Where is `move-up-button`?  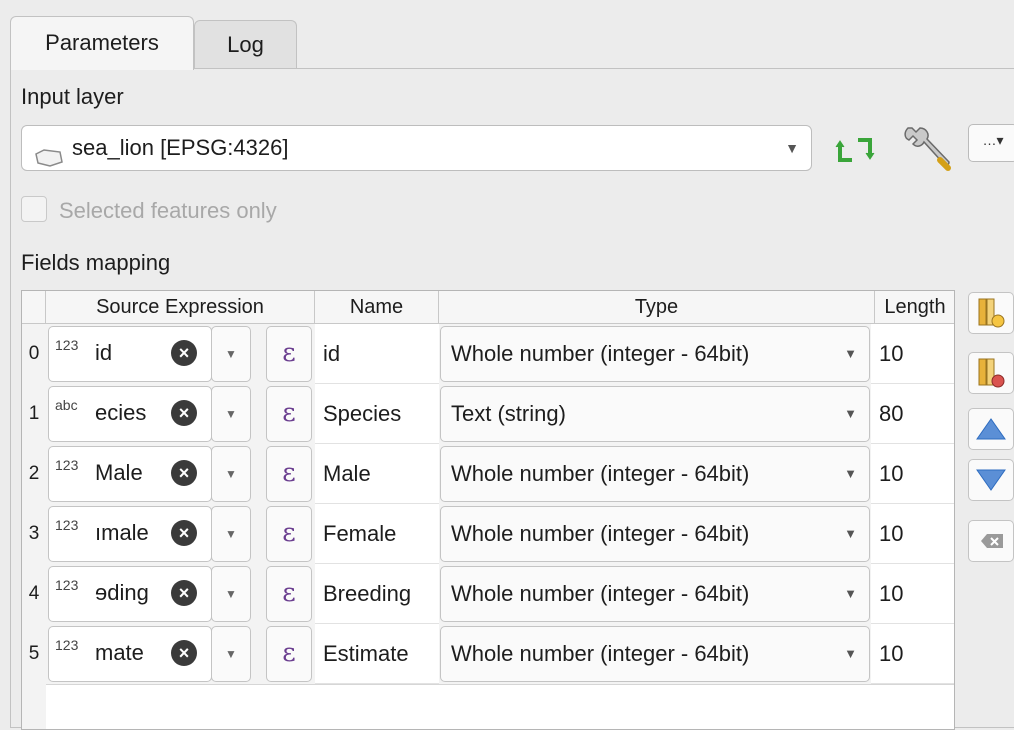
move-up-button is located at coordinates (991, 429).